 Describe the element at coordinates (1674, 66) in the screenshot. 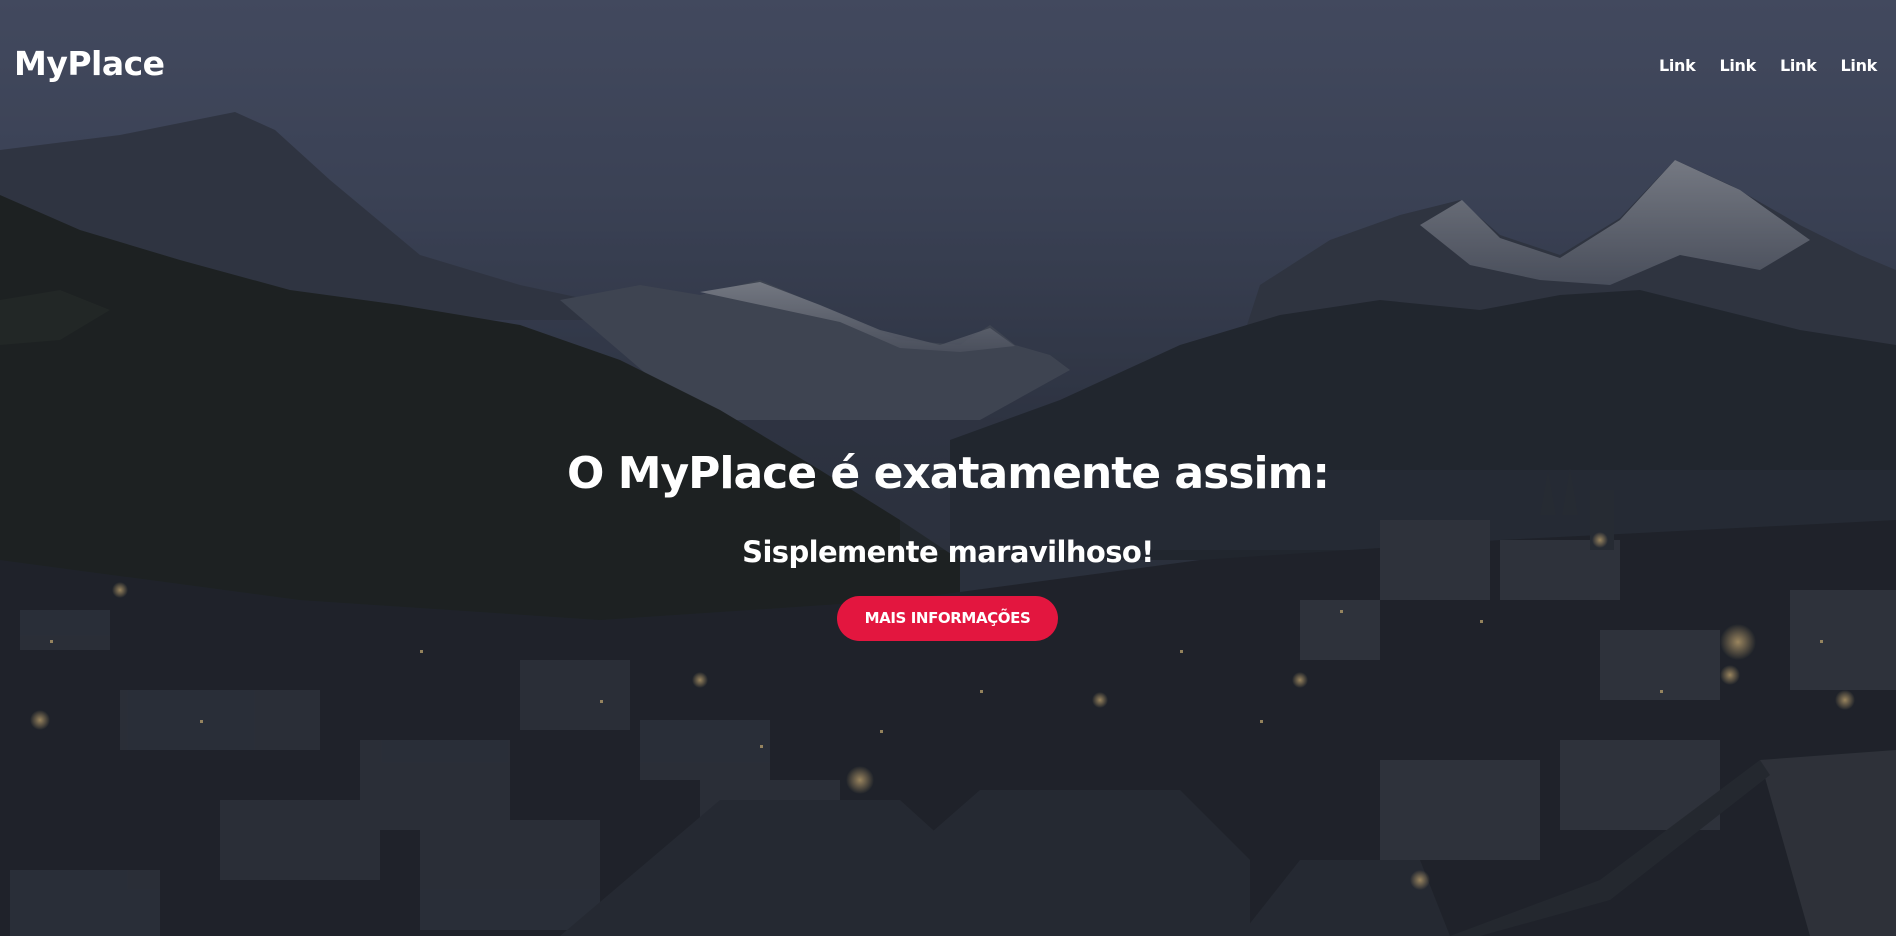

I see `nav-link-1: Link` at that location.